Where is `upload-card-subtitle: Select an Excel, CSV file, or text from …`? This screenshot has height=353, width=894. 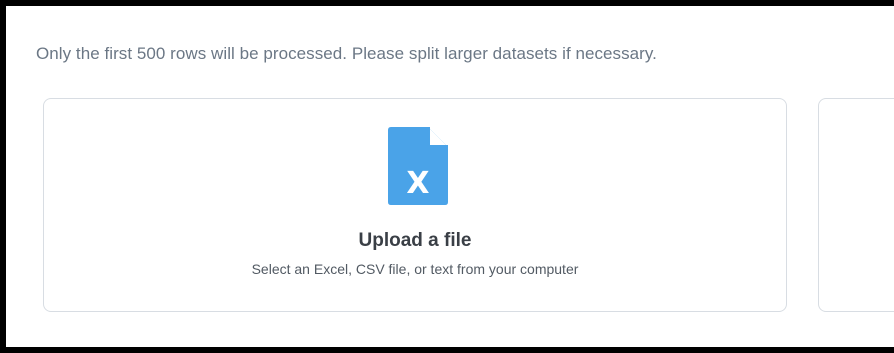 upload-card-subtitle: Select an Excel, CSV file, or text from … is located at coordinates (415, 269).